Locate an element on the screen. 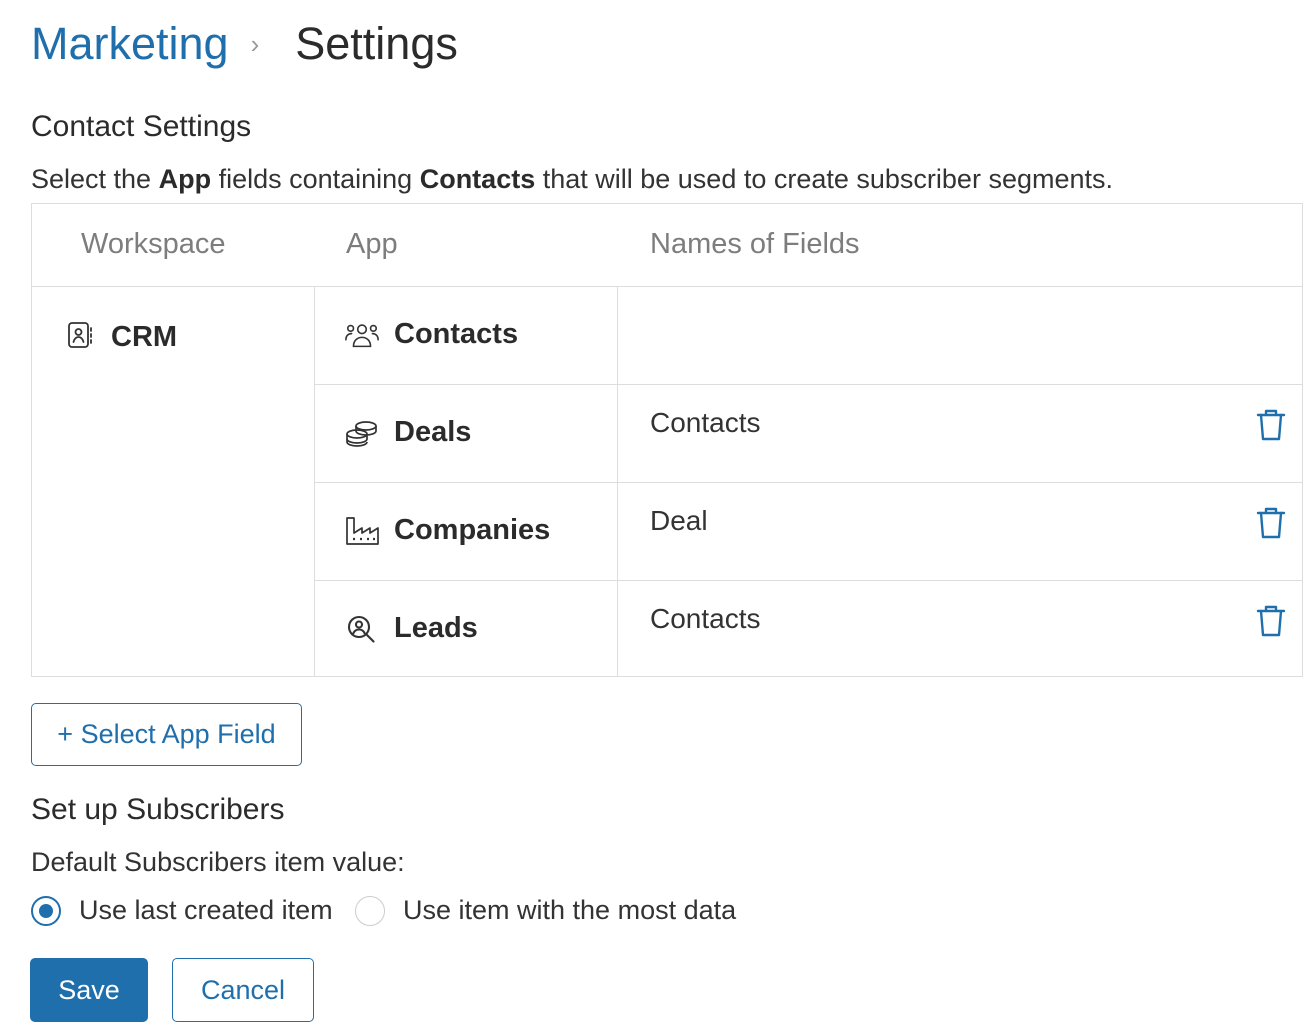  field-name: Deal is located at coordinates (679, 520).